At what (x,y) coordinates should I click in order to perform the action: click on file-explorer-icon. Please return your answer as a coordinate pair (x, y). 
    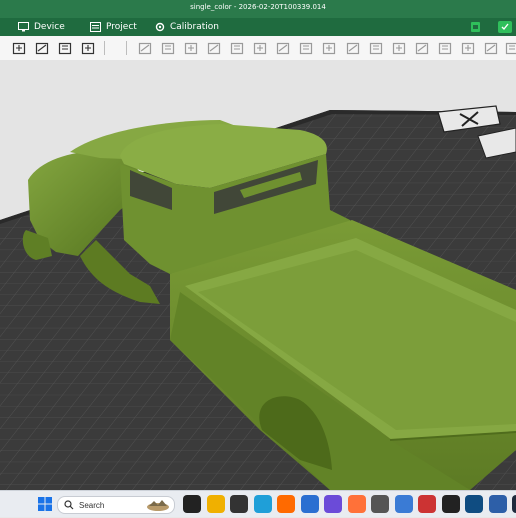
    Looking at the image, I should click on (216, 504).